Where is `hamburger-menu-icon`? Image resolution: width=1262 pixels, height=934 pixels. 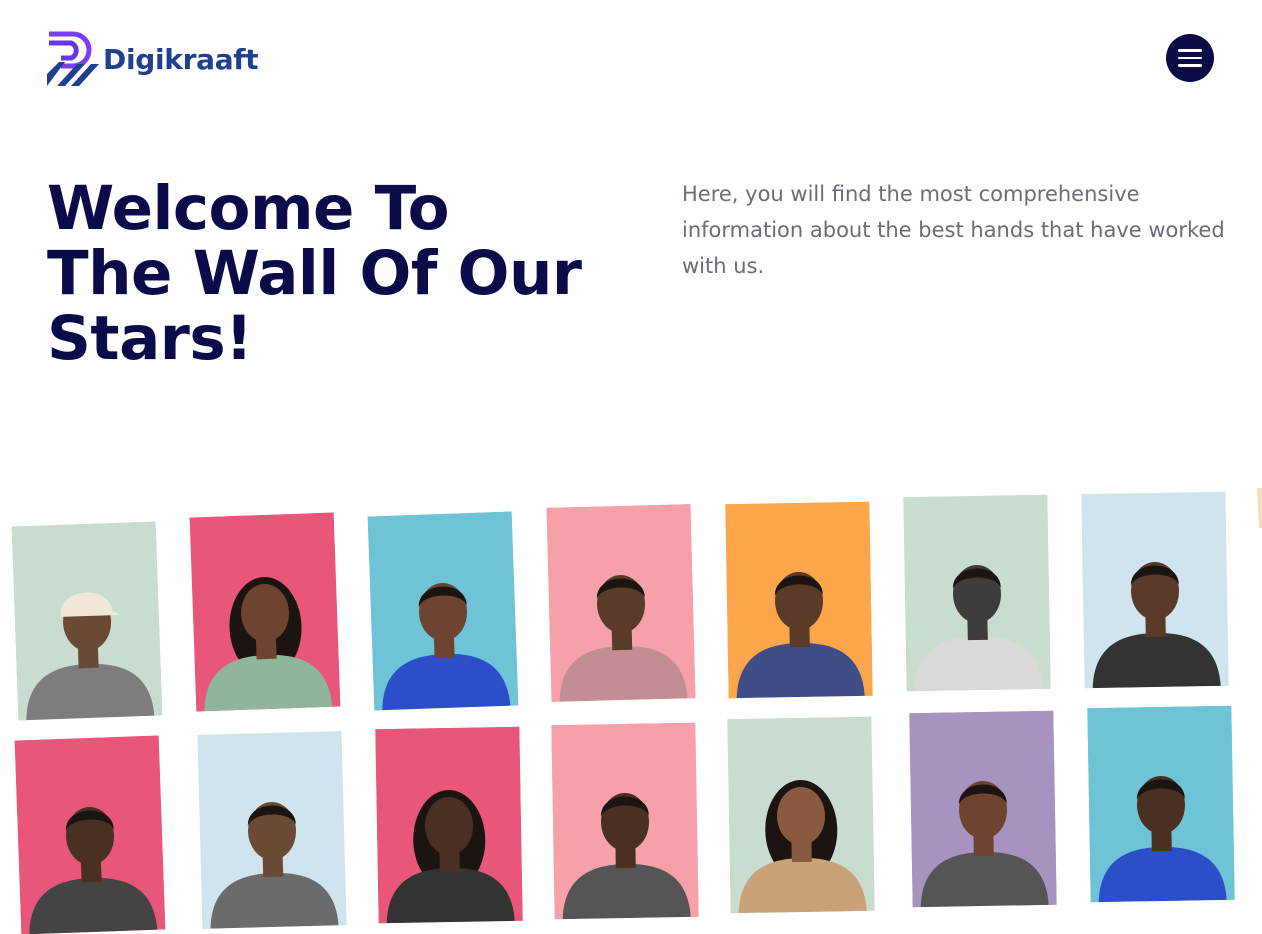 hamburger-menu-icon is located at coordinates (1190, 50).